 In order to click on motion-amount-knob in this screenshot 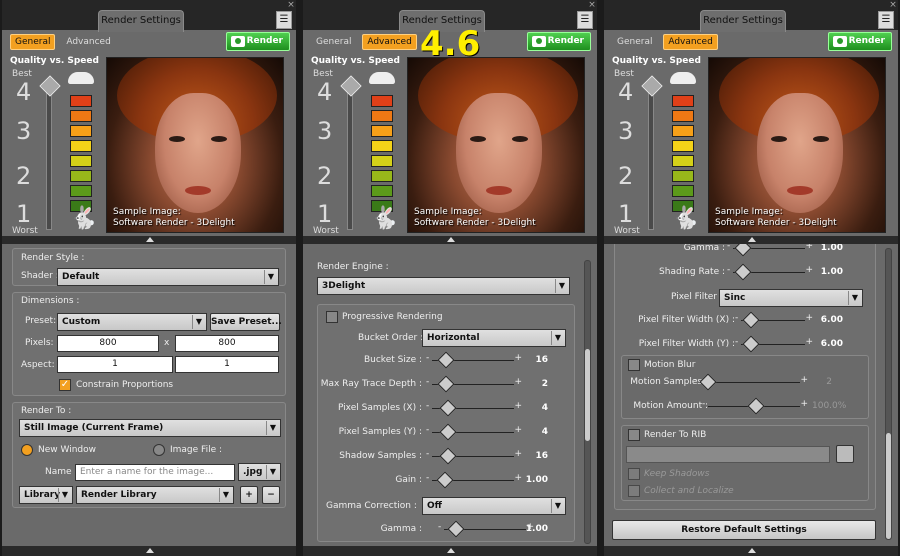, I will do `click(756, 406)`.